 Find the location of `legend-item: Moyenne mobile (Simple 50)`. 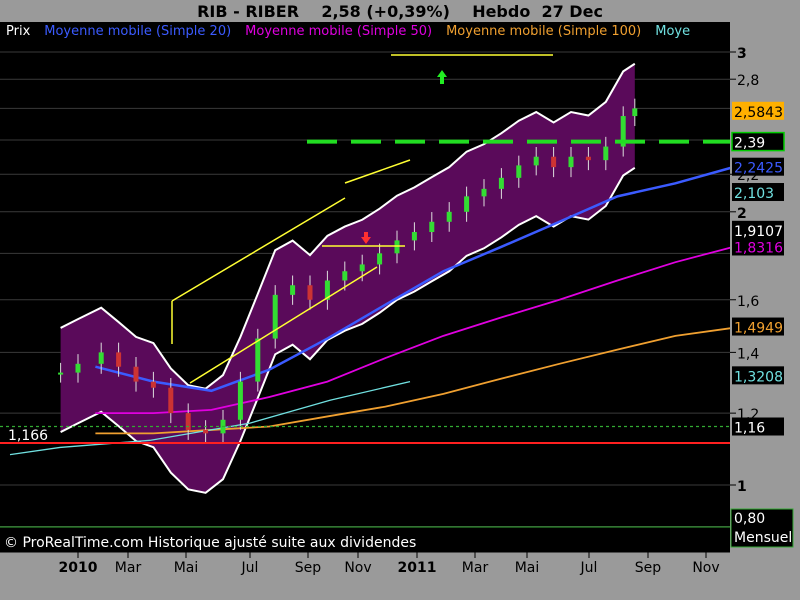

legend-item: Moyenne mobile (Simple 50) is located at coordinates (339, 31).